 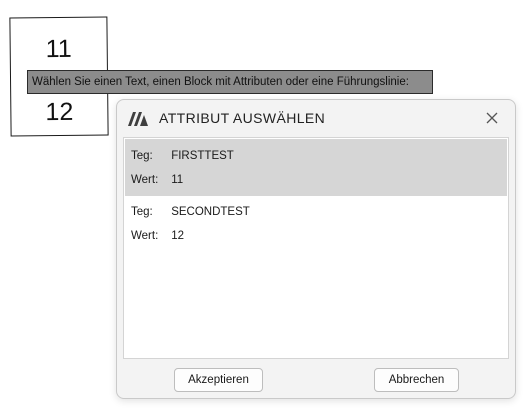 What do you see at coordinates (177, 180) in the screenshot?
I see `value-text: 11` at bounding box center [177, 180].